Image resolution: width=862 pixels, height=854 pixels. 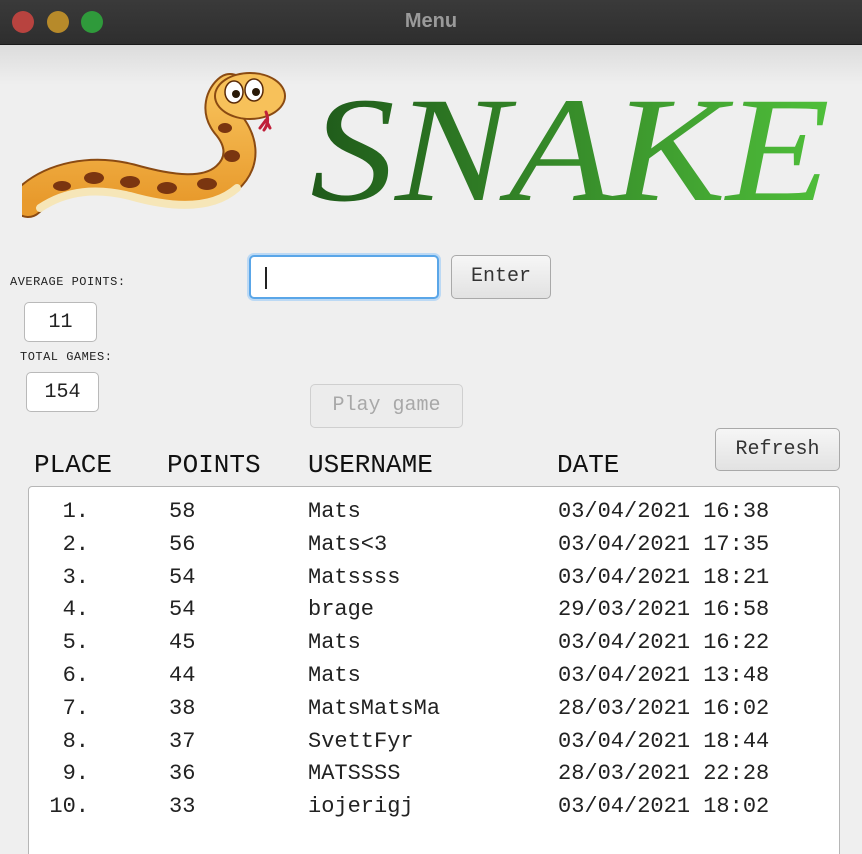 I want to click on username-input, so click(x=344, y=277).